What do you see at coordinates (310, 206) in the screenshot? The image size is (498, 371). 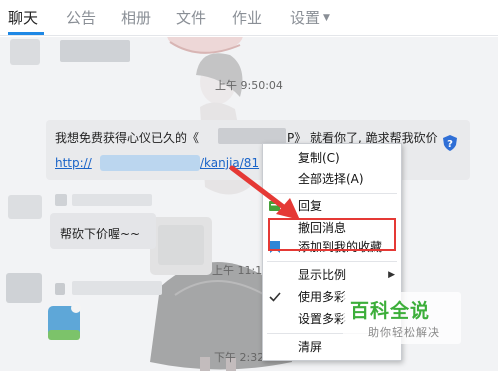 I see `menu-item-label: 回复` at bounding box center [310, 206].